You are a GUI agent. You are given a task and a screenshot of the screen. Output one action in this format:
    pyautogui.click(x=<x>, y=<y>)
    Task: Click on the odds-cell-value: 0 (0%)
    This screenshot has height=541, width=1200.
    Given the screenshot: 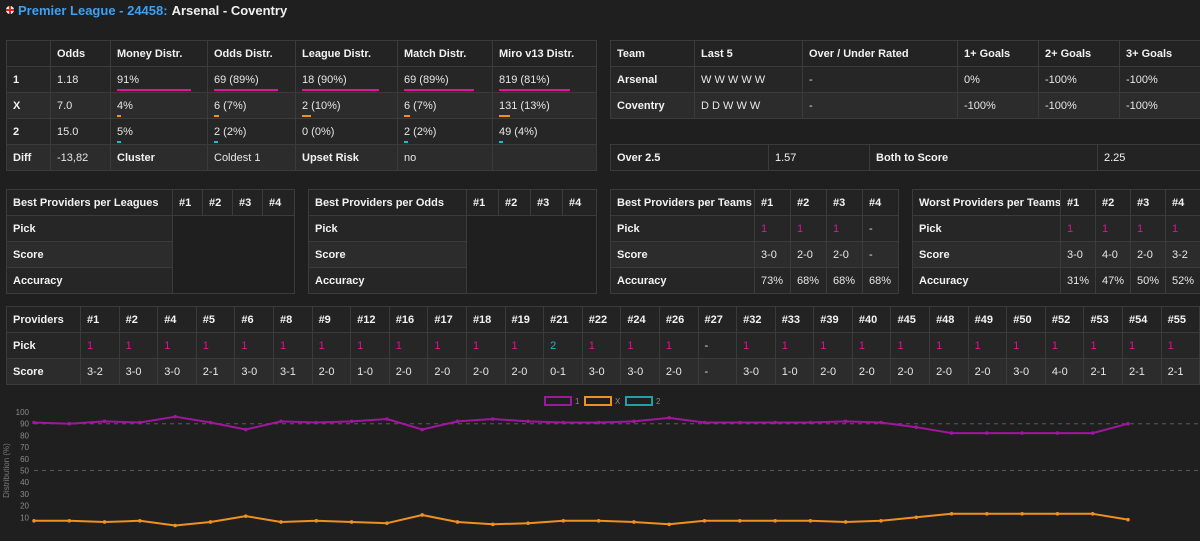 What is the action you would take?
    pyautogui.click(x=318, y=131)
    